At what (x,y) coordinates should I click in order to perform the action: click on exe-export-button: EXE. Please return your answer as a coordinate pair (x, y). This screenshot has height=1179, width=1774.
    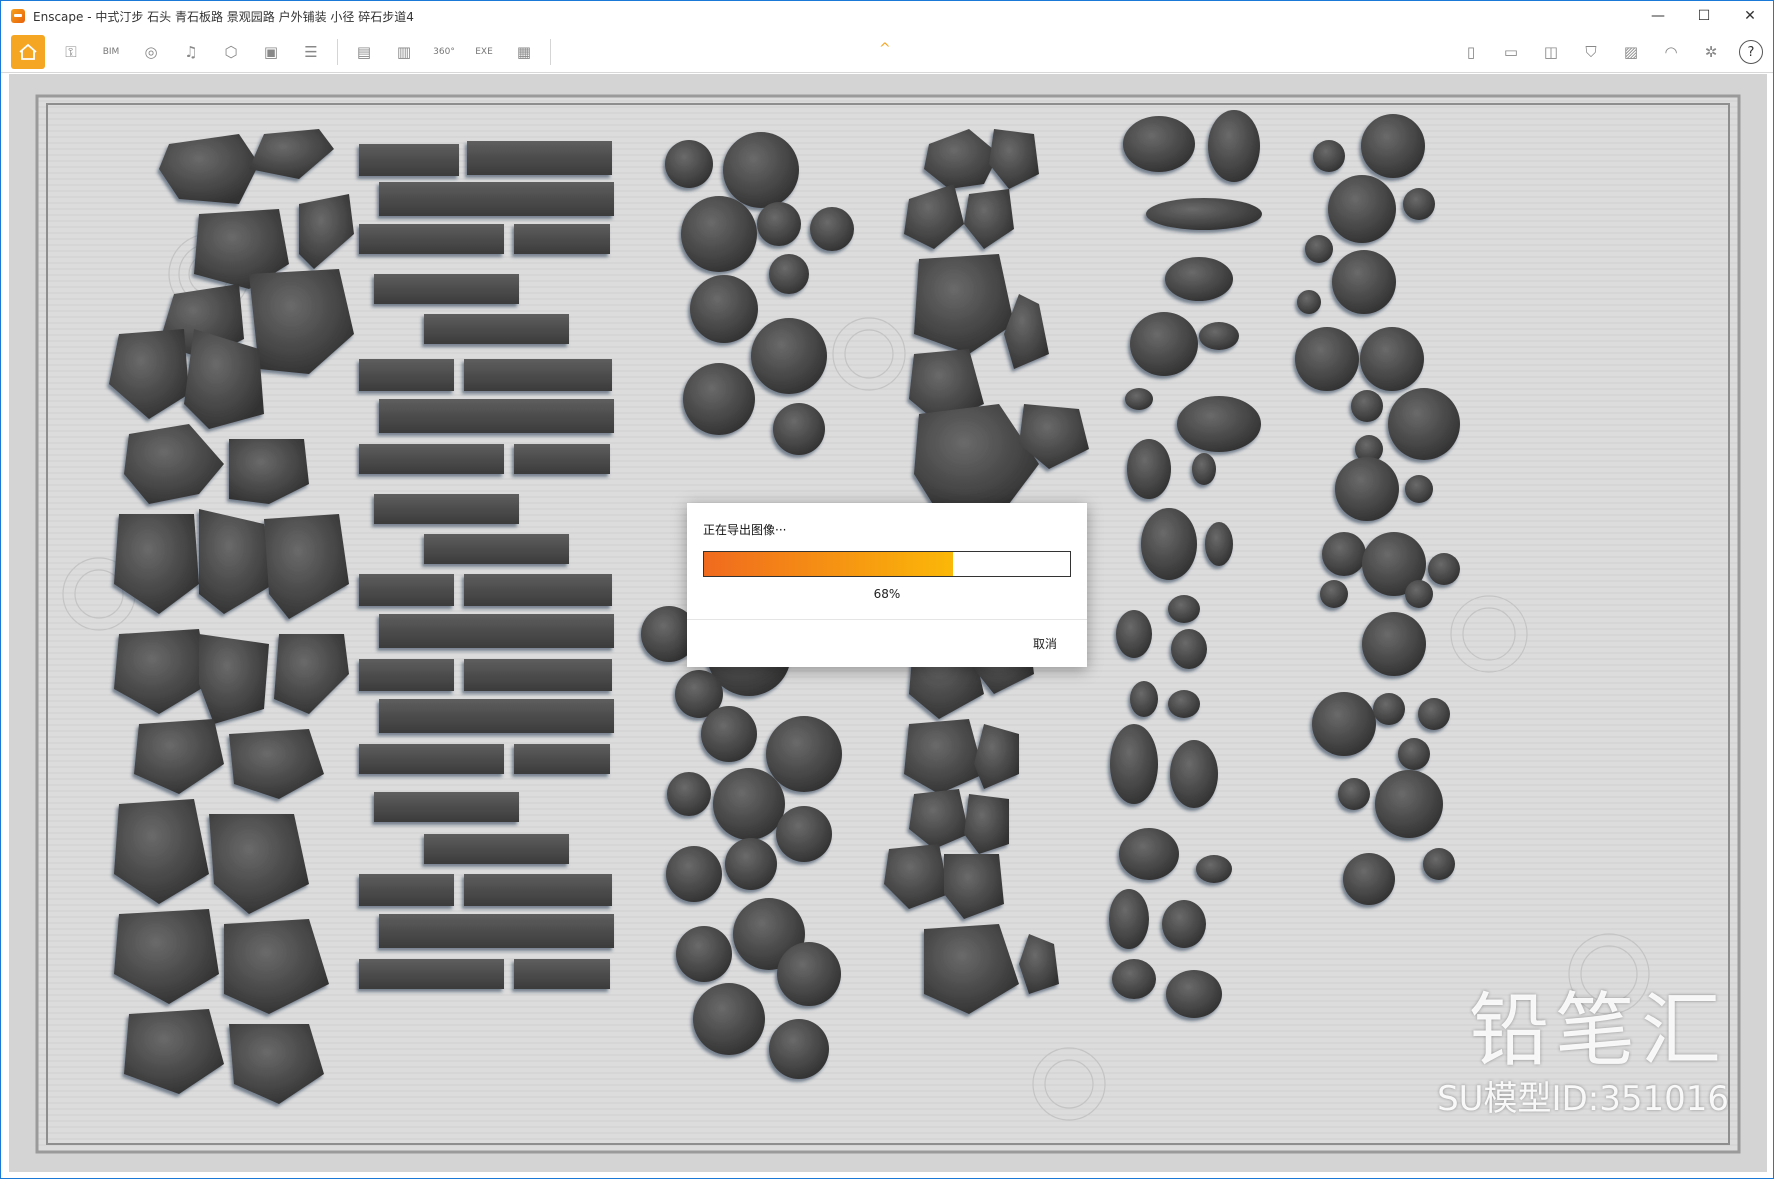
    Looking at the image, I should click on (484, 52).